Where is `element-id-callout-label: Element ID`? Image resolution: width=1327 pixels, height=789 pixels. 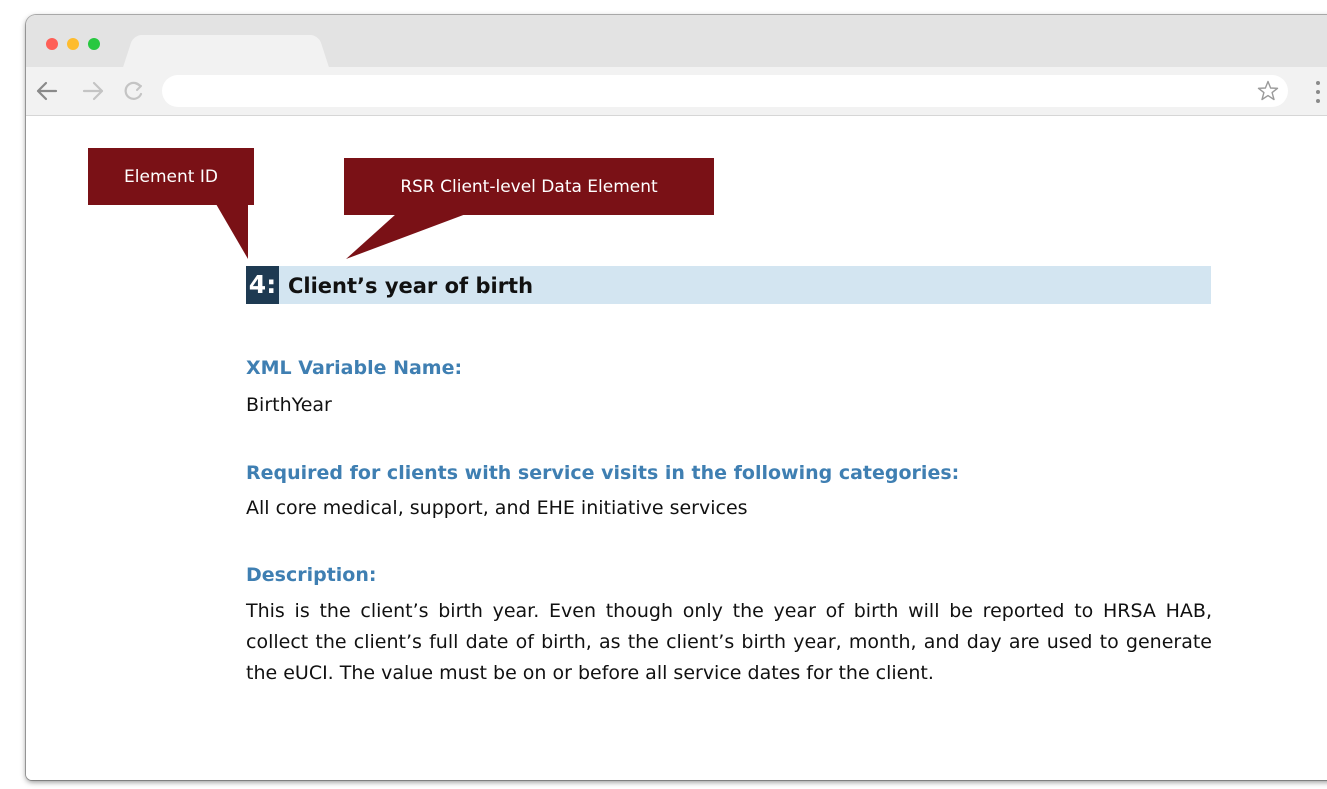 element-id-callout-label: Element ID is located at coordinates (171, 176).